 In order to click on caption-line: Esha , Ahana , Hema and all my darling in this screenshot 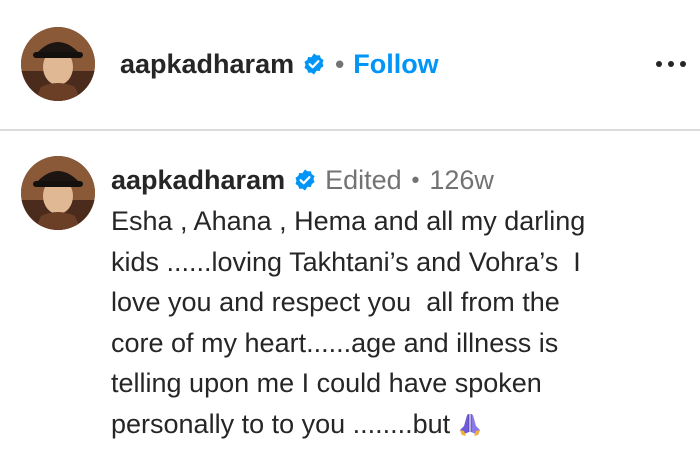, I will do `click(348, 221)`.